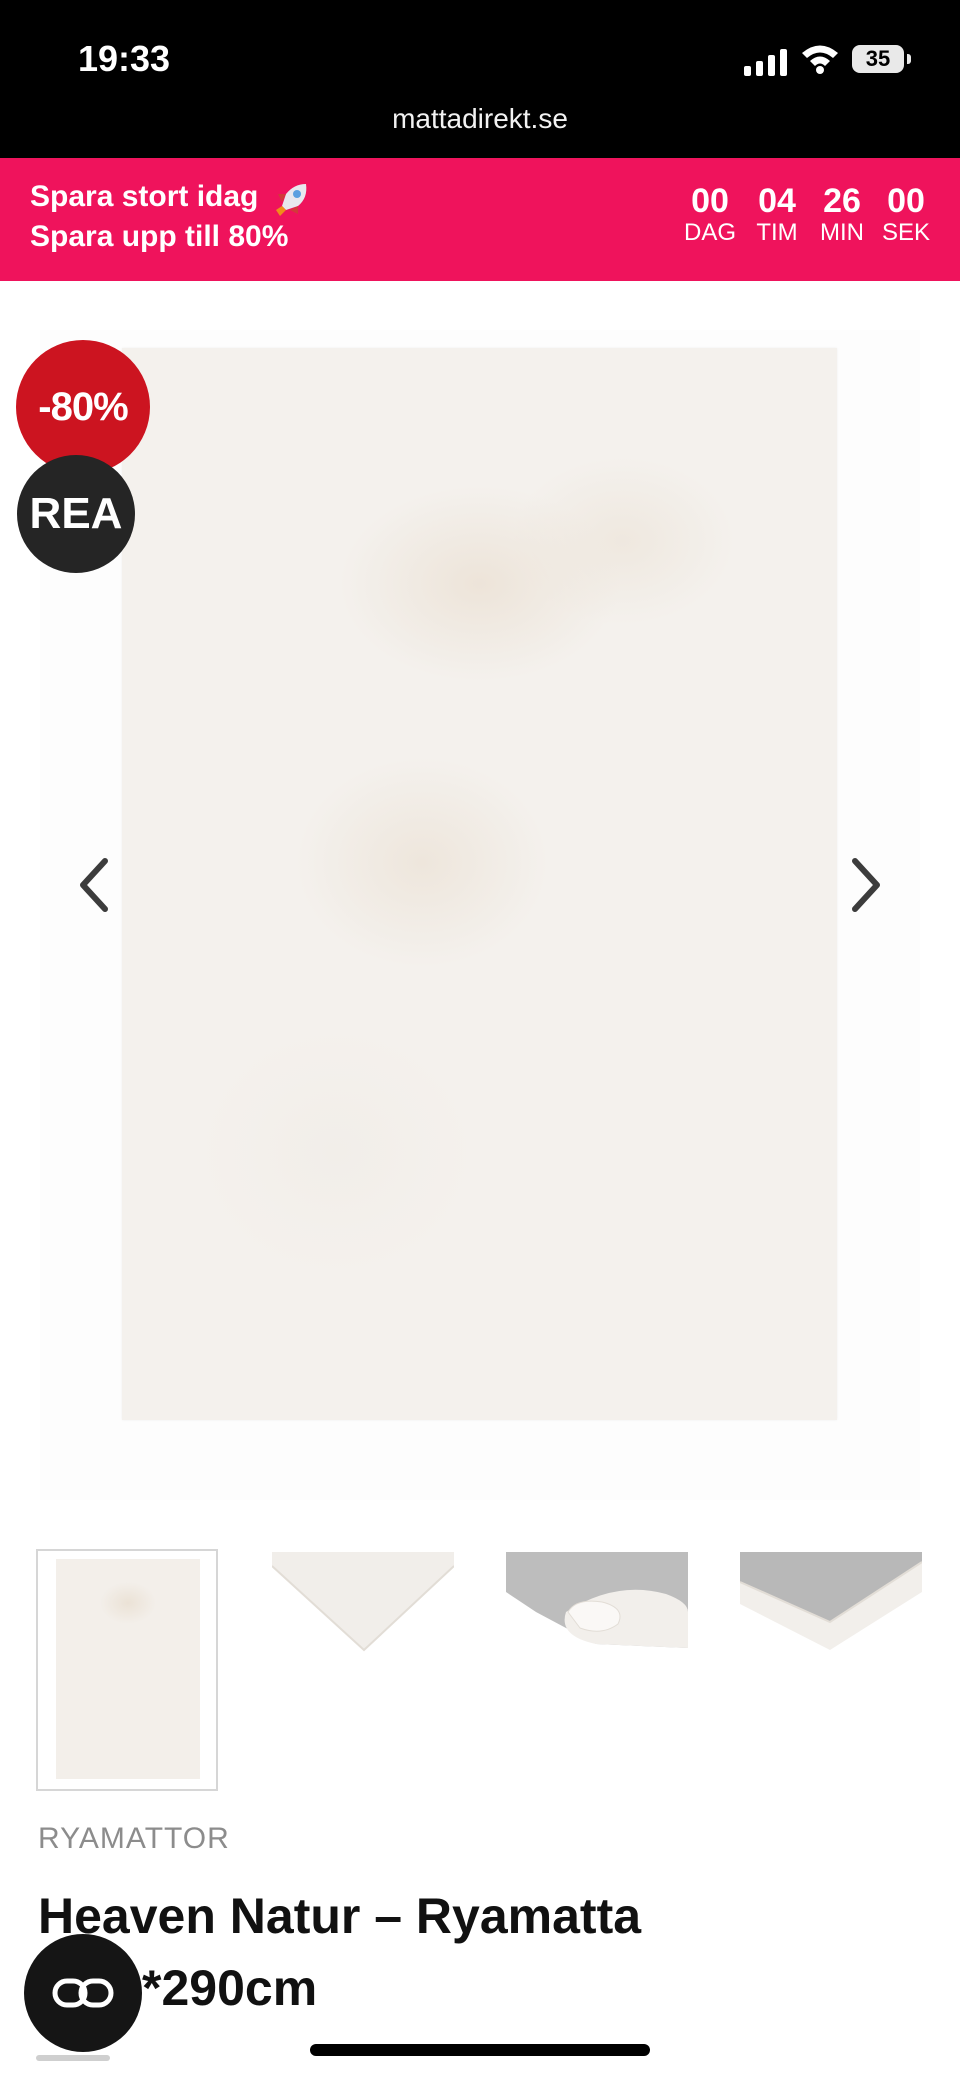 The width and height of the screenshot is (960, 2078). Describe the element at coordinates (480, 2050) in the screenshot. I see `home-indicator` at that location.